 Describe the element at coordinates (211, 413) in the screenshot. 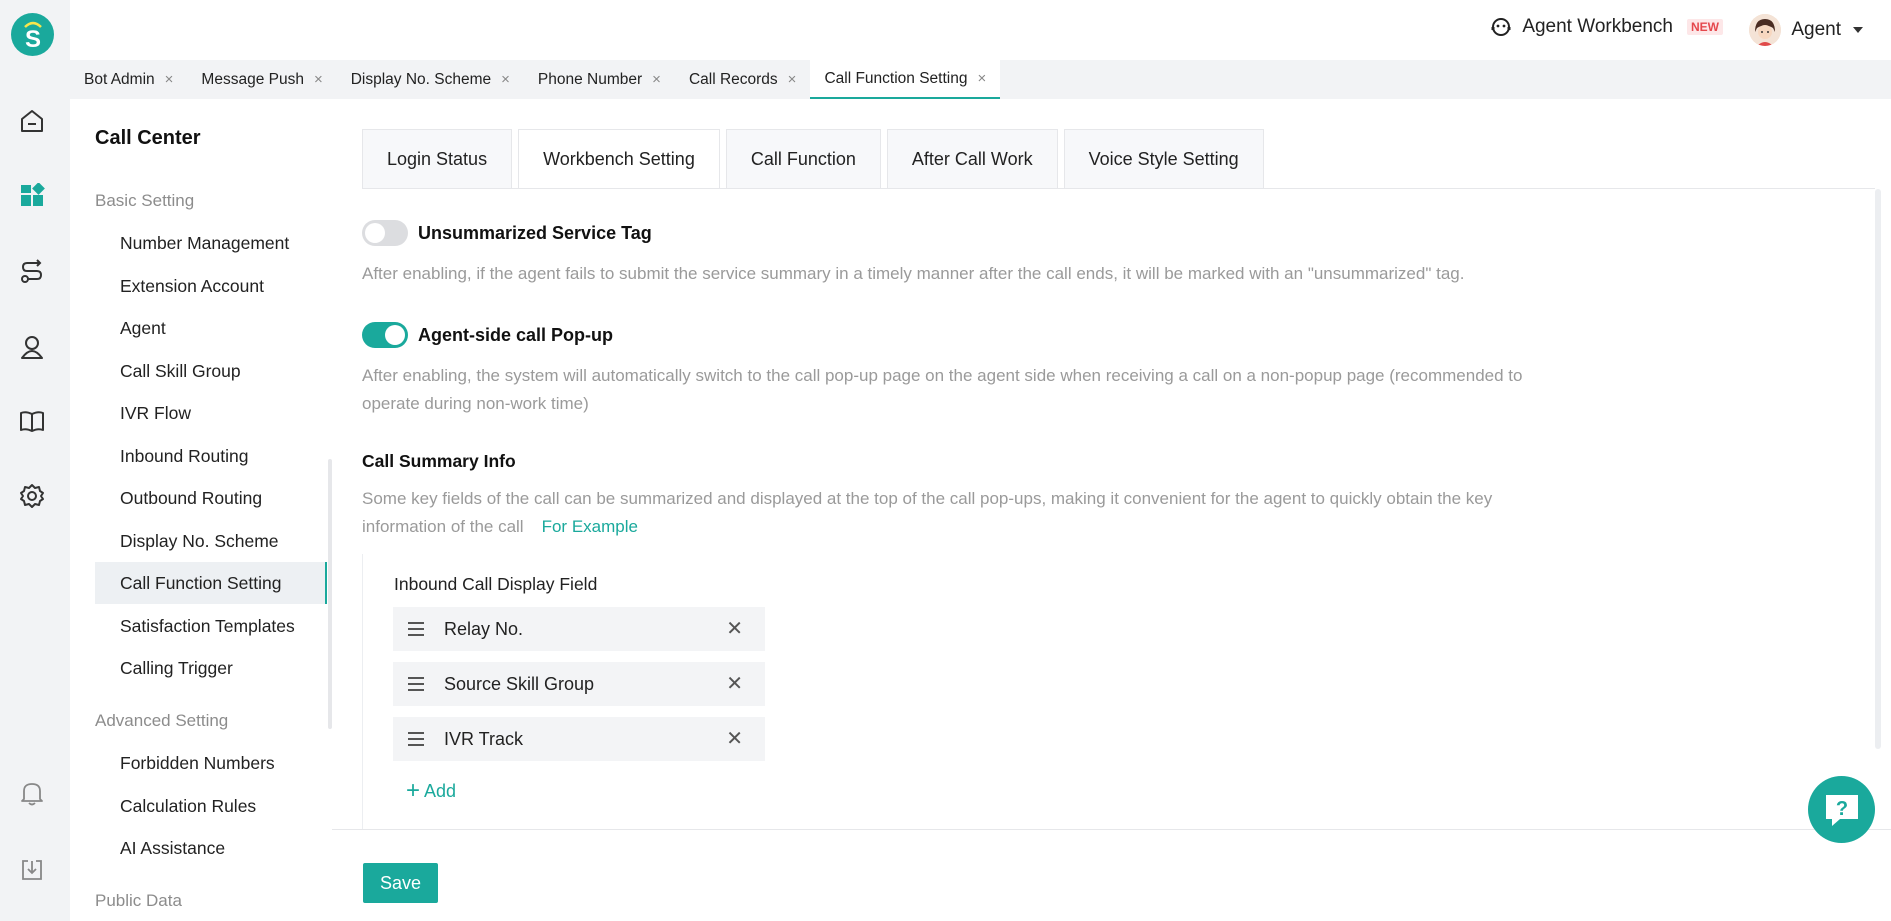

I see `sidebar-item-ivr-flow: IVR Flow` at that location.